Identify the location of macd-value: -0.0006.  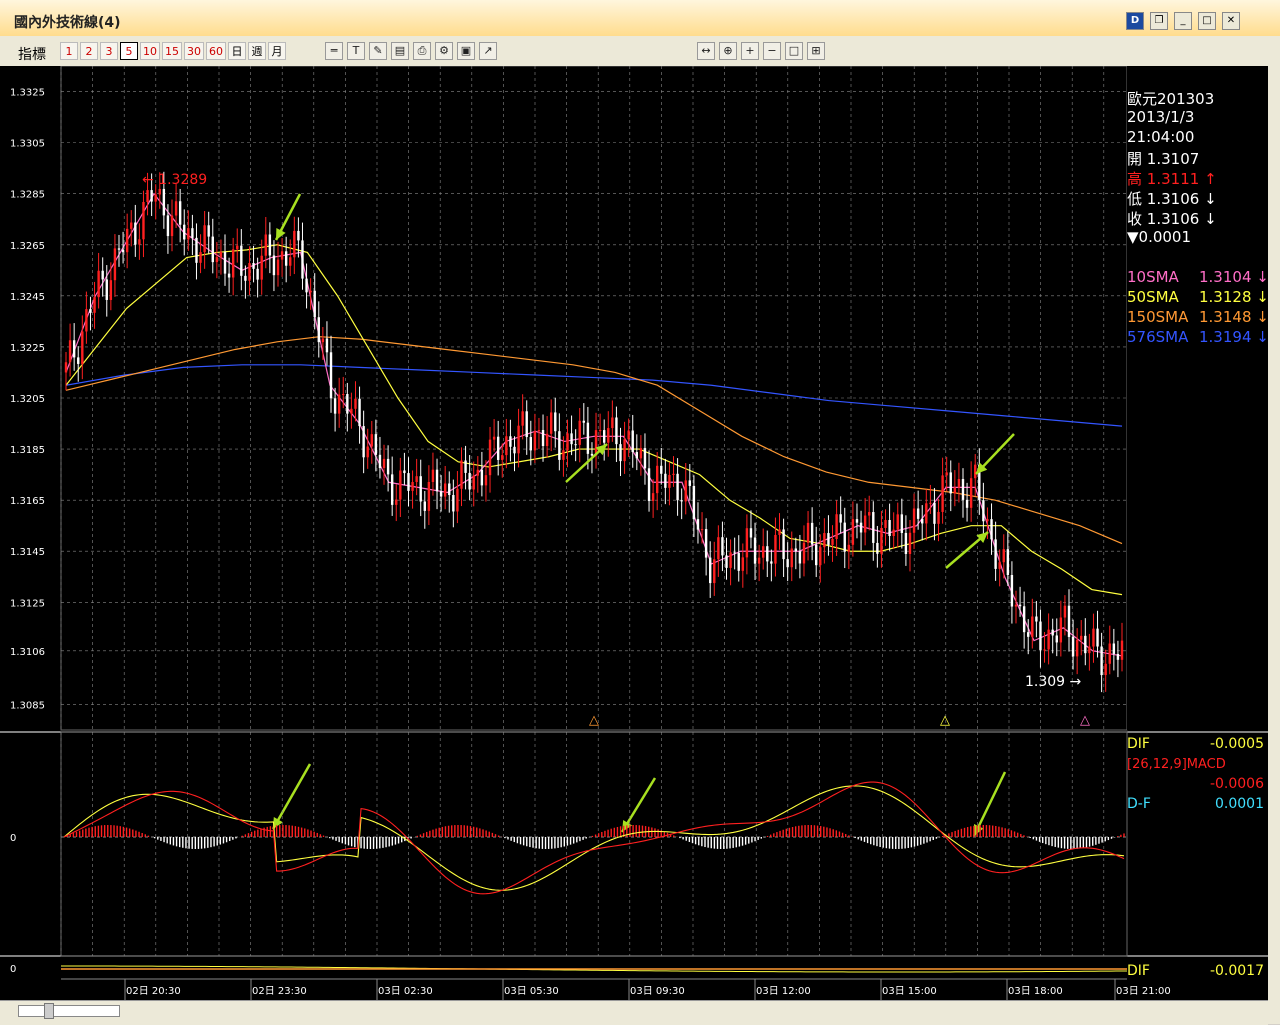
(1237, 784).